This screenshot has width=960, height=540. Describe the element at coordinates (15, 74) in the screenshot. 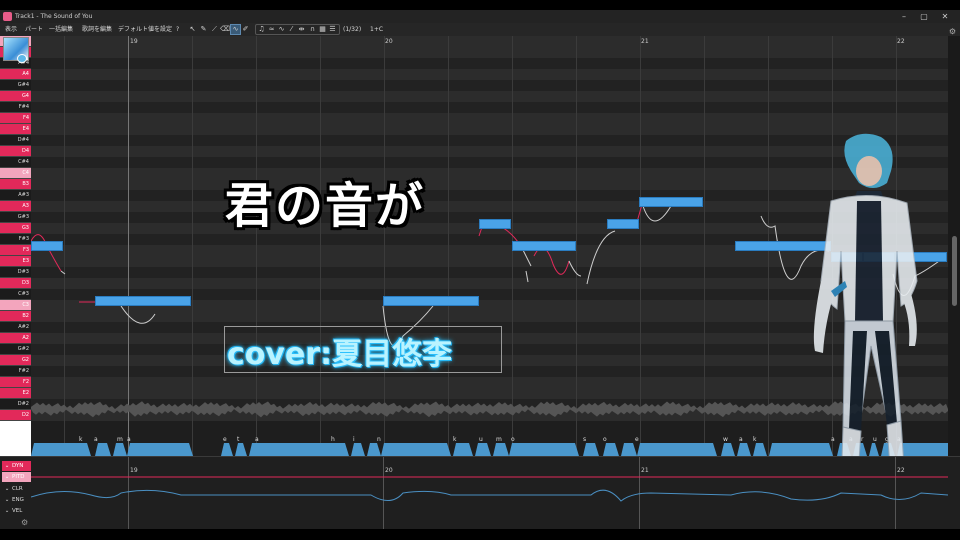

I see `piano-key: A4` at that location.